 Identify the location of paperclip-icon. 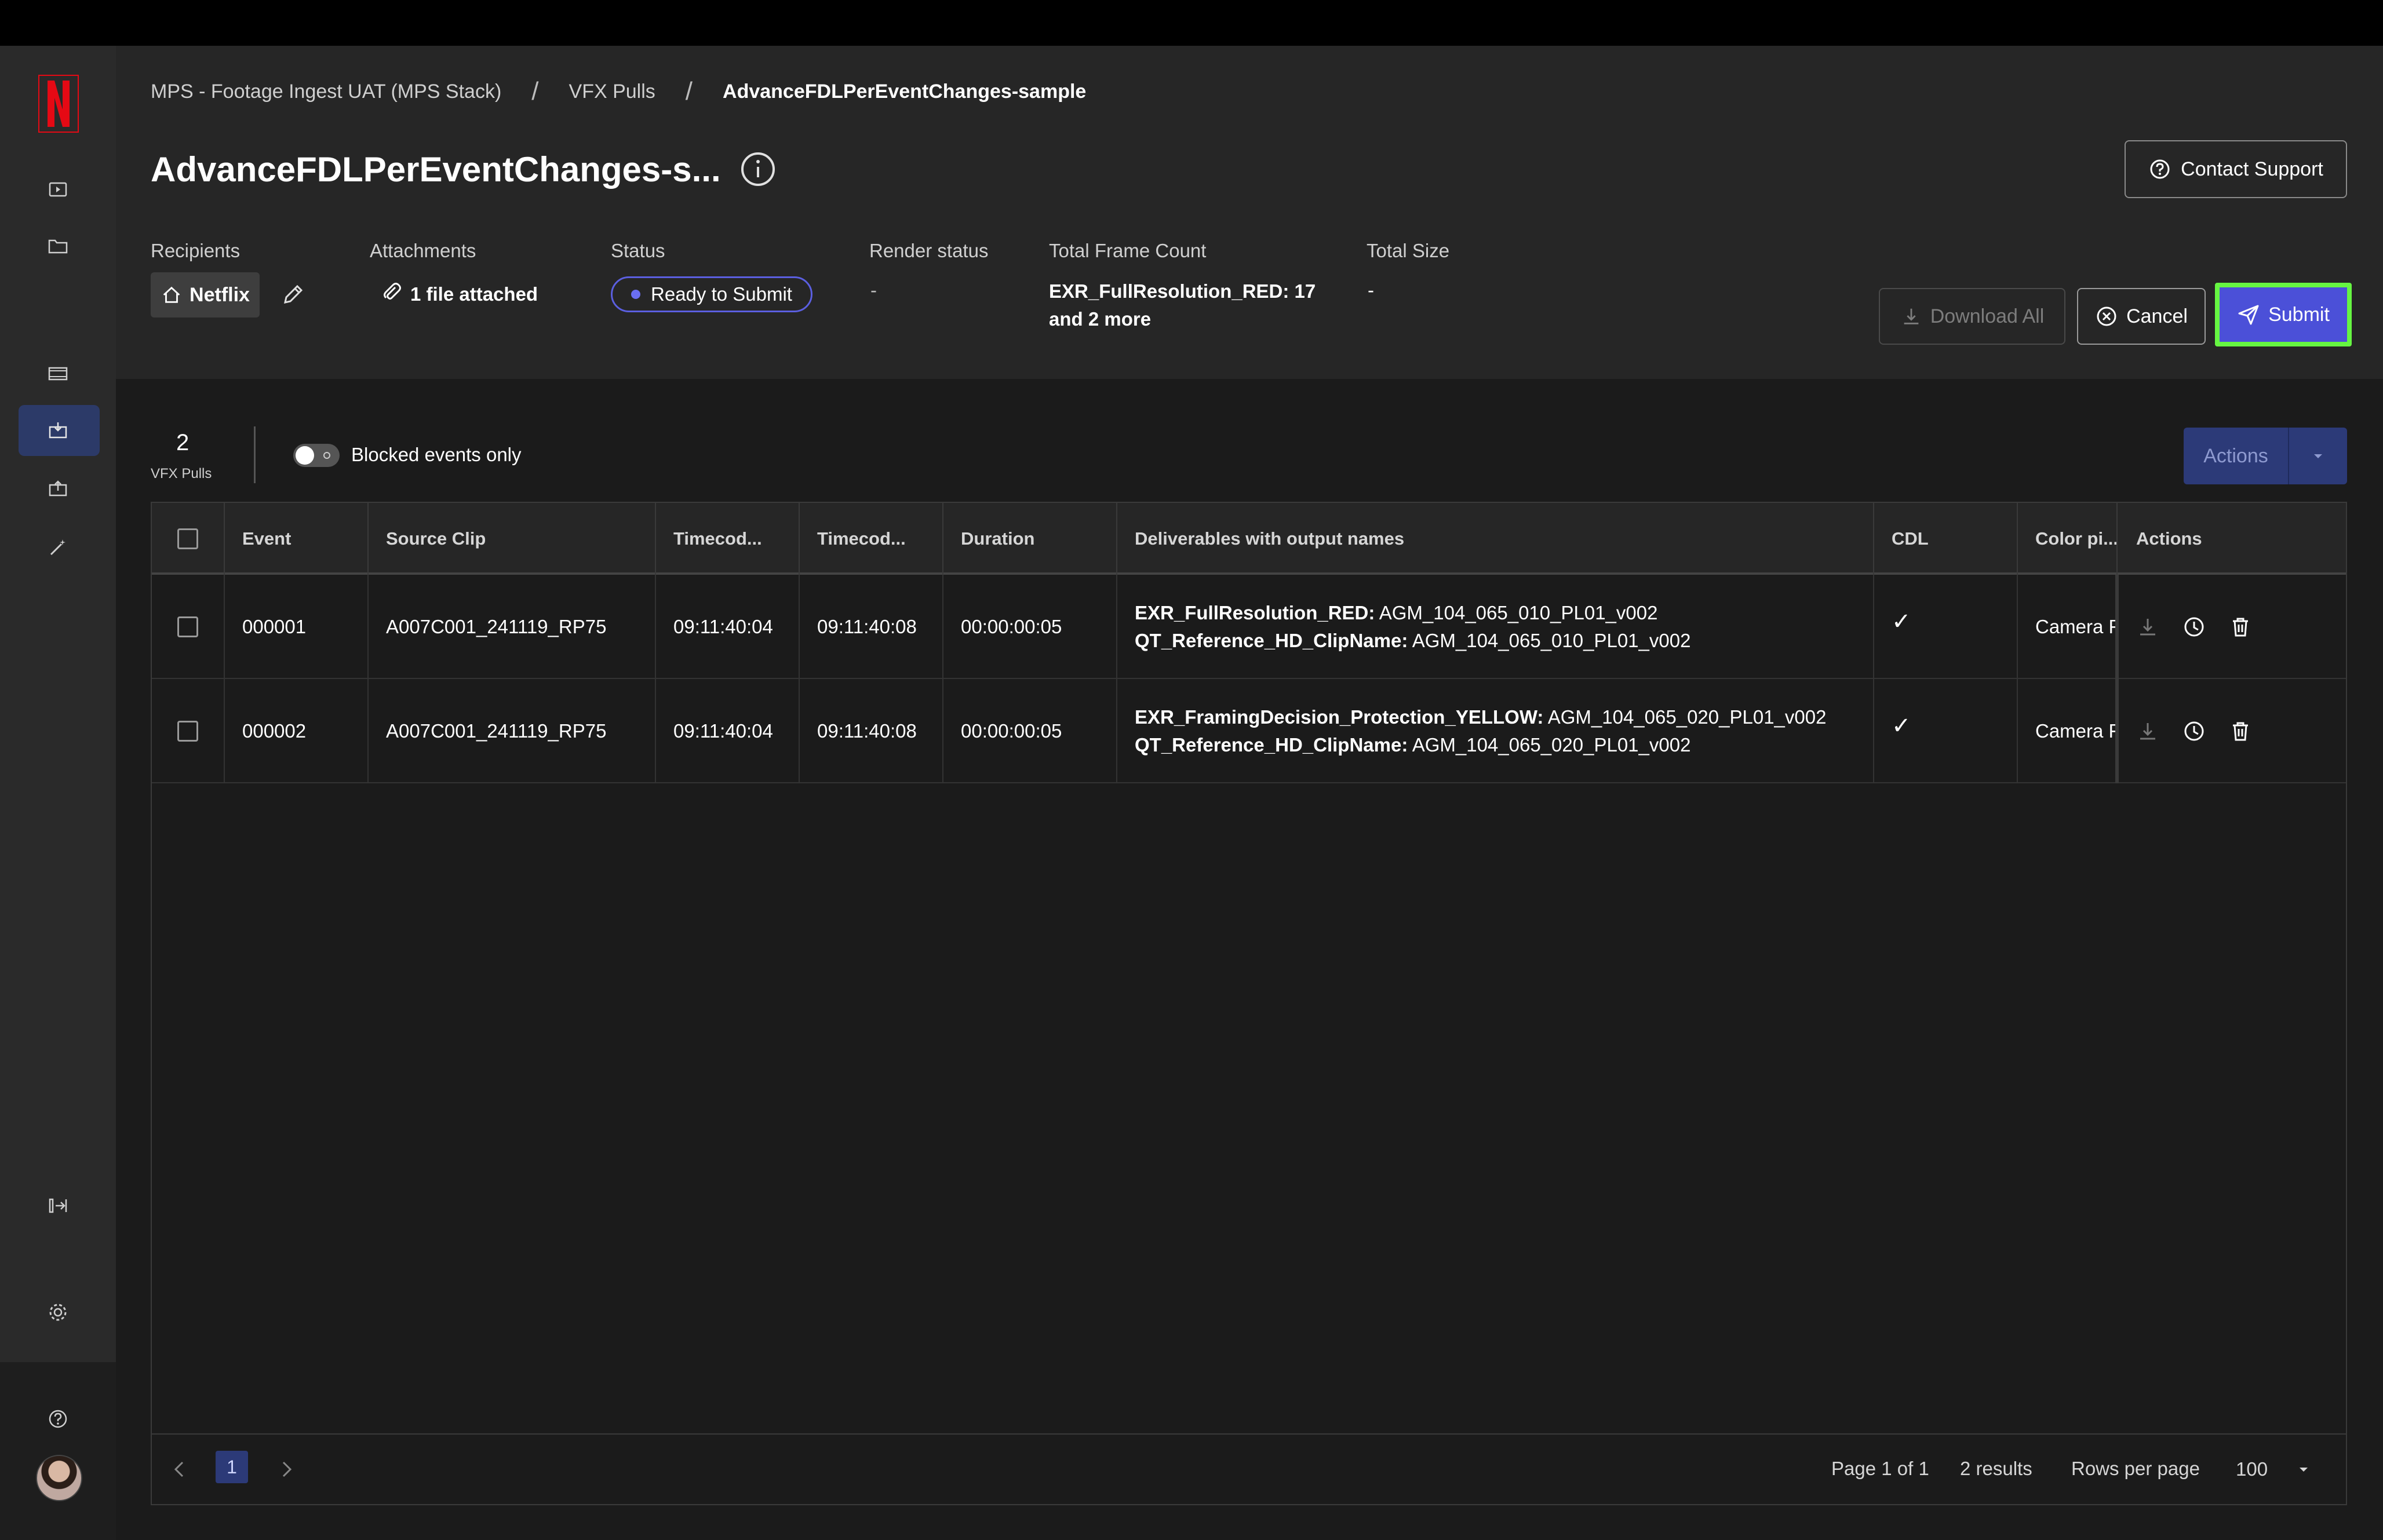
(392, 293).